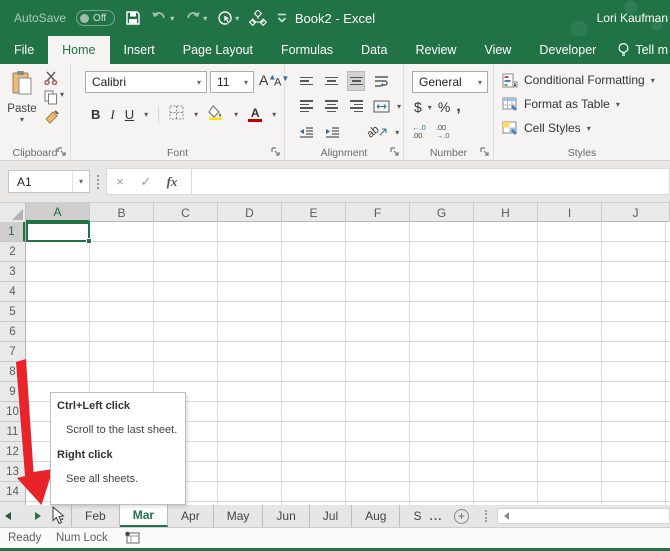 This screenshot has width=670, height=551. What do you see at coordinates (96, 516) in the screenshot?
I see `sheet-tab-feb: Feb` at bounding box center [96, 516].